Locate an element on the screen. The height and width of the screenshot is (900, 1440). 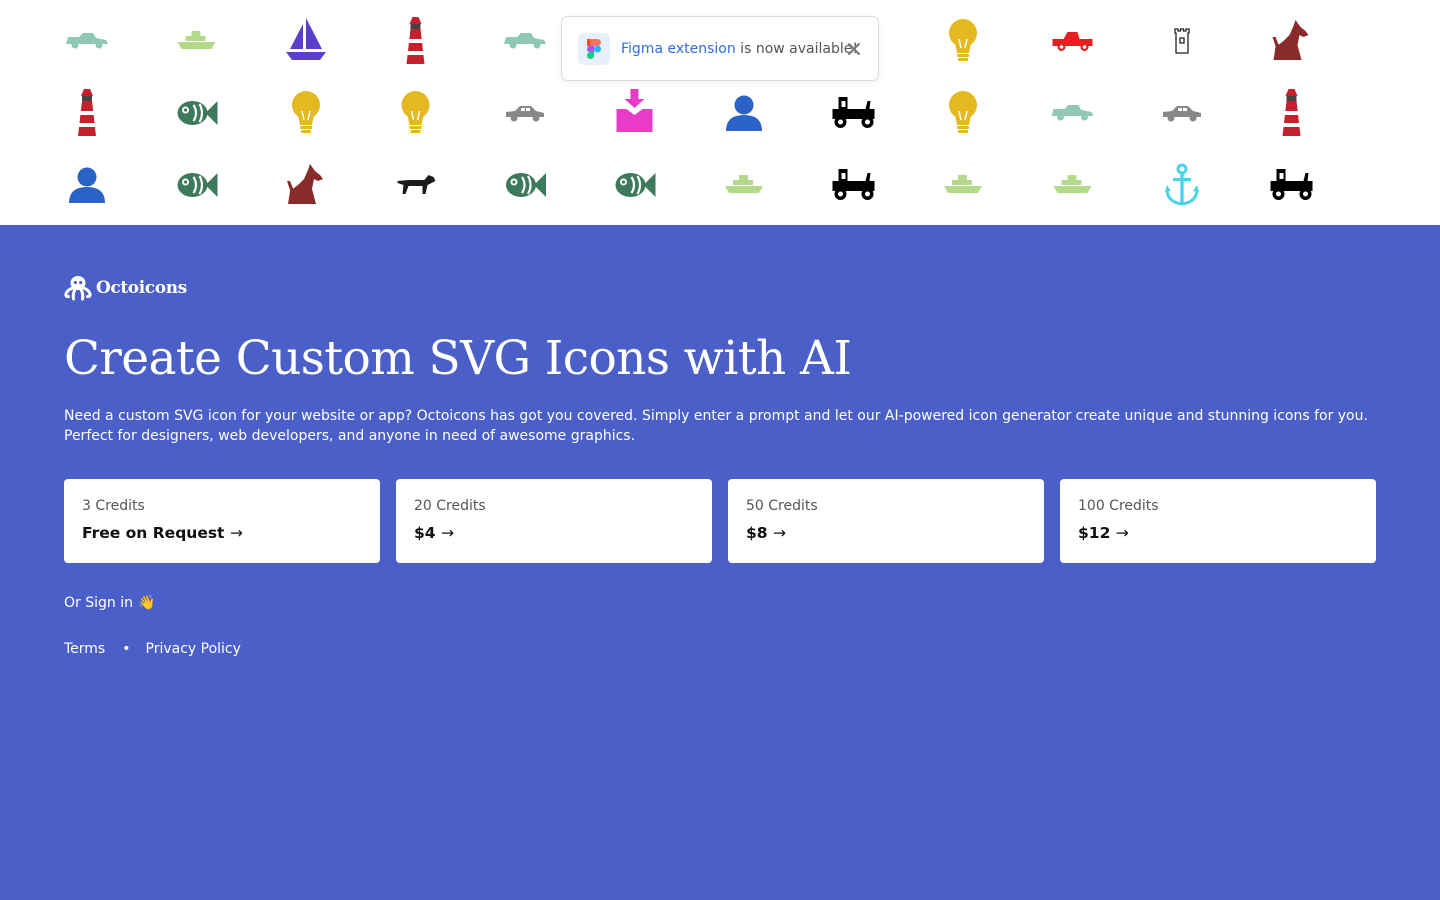
plan-credits: 50 Credits is located at coordinates (782, 506).